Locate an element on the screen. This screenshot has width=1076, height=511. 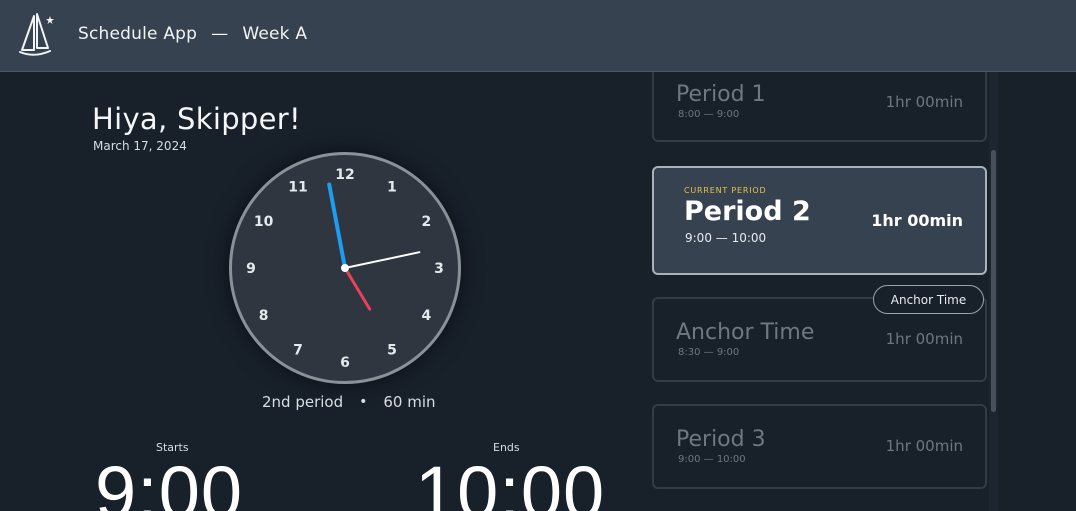
clock-numeral: 4 is located at coordinates (427, 316).